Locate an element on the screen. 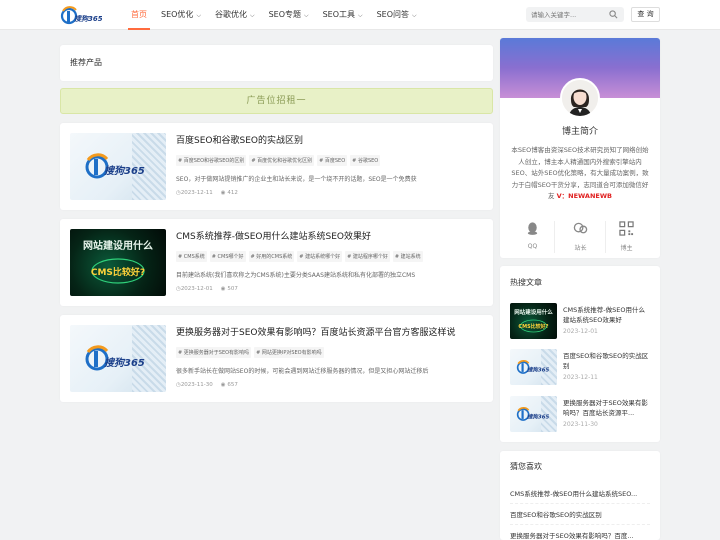  post-tag: # 百度SEO和谷歌SEO的区别 is located at coordinates (211, 160).